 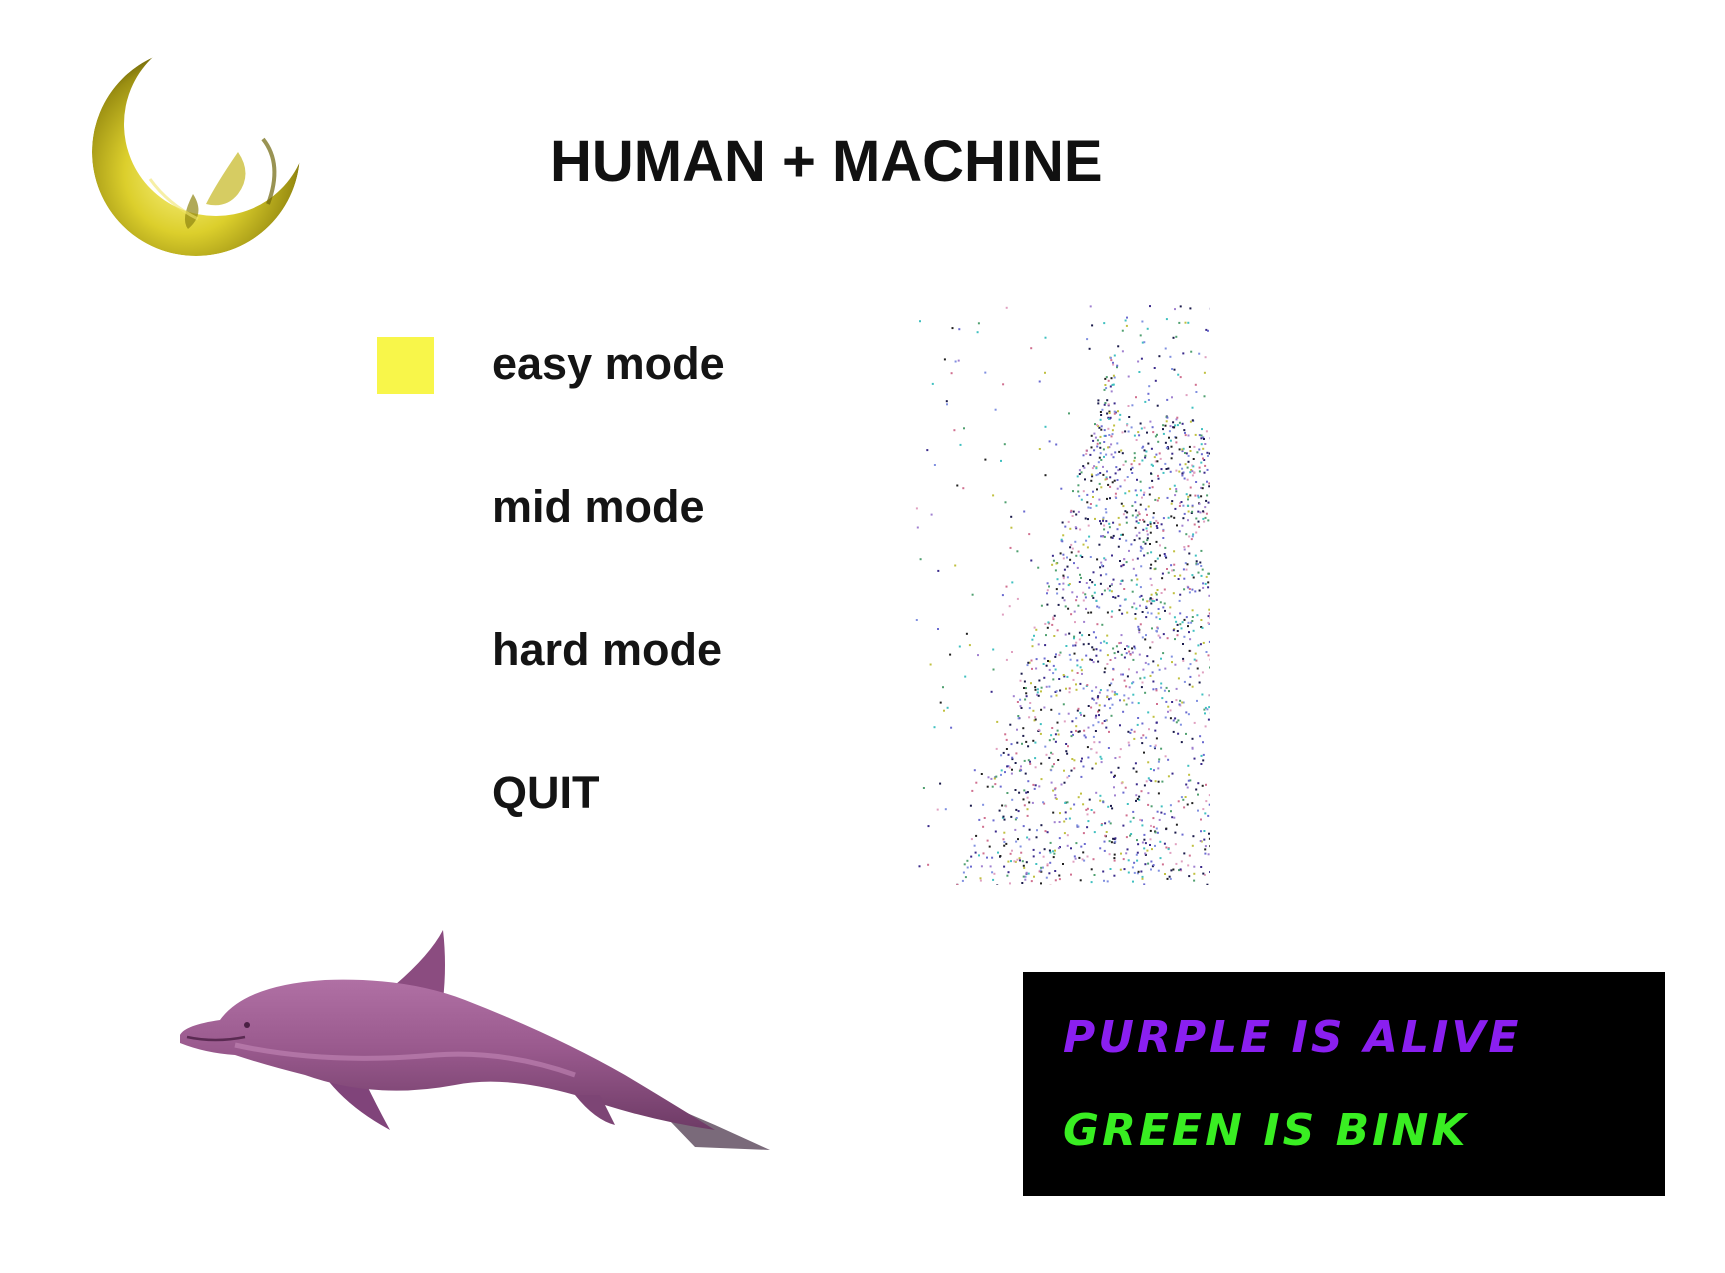 I want to click on dolphin-icon, so click(x=475, y=1040).